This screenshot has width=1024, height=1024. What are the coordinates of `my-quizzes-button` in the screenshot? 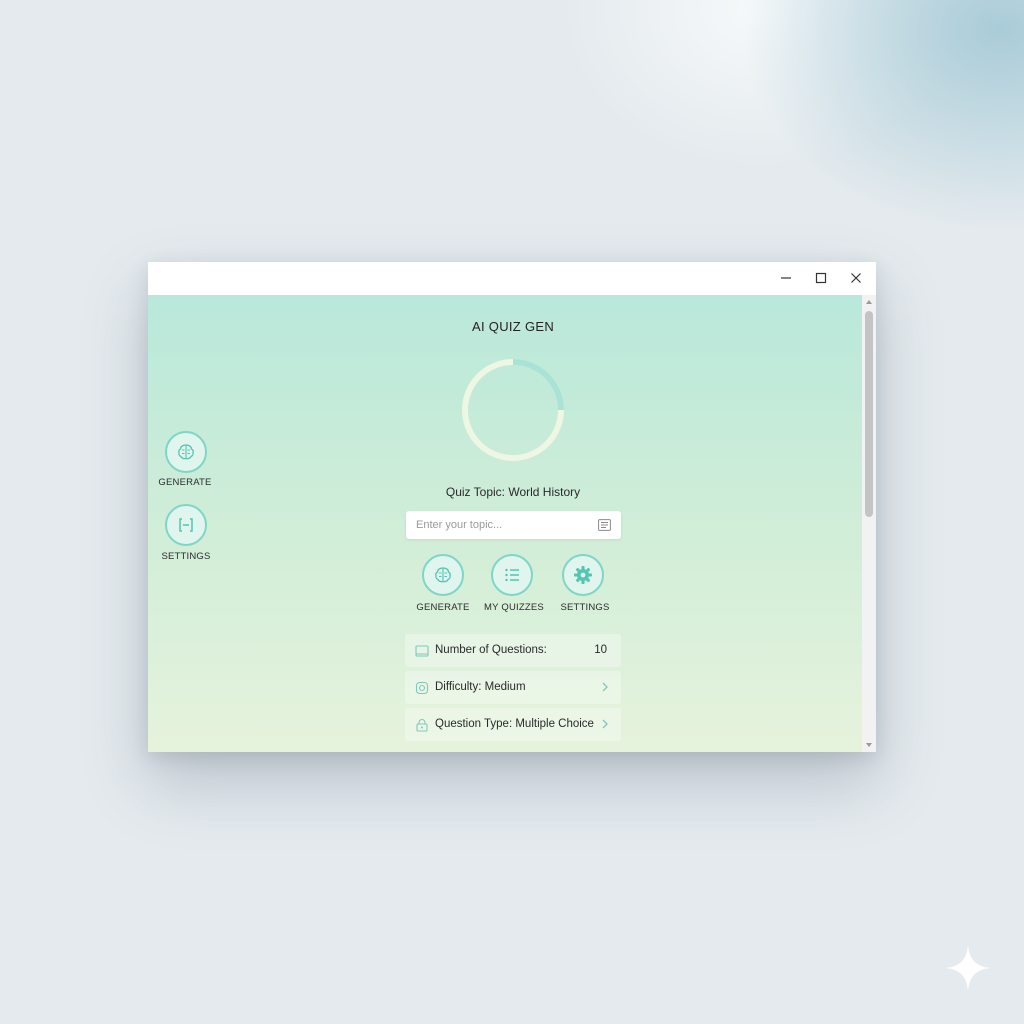 It's located at (512, 575).